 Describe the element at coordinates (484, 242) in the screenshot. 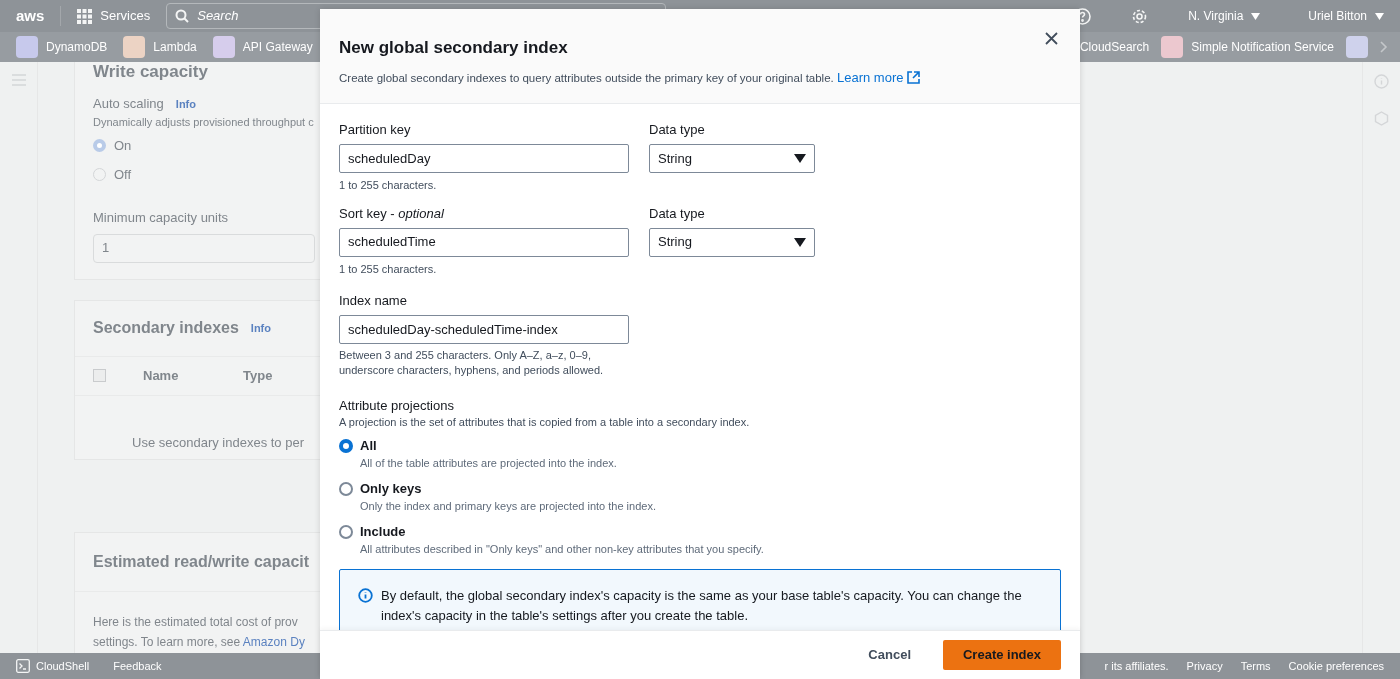

I see `input-field: scheduledTime` at that location.